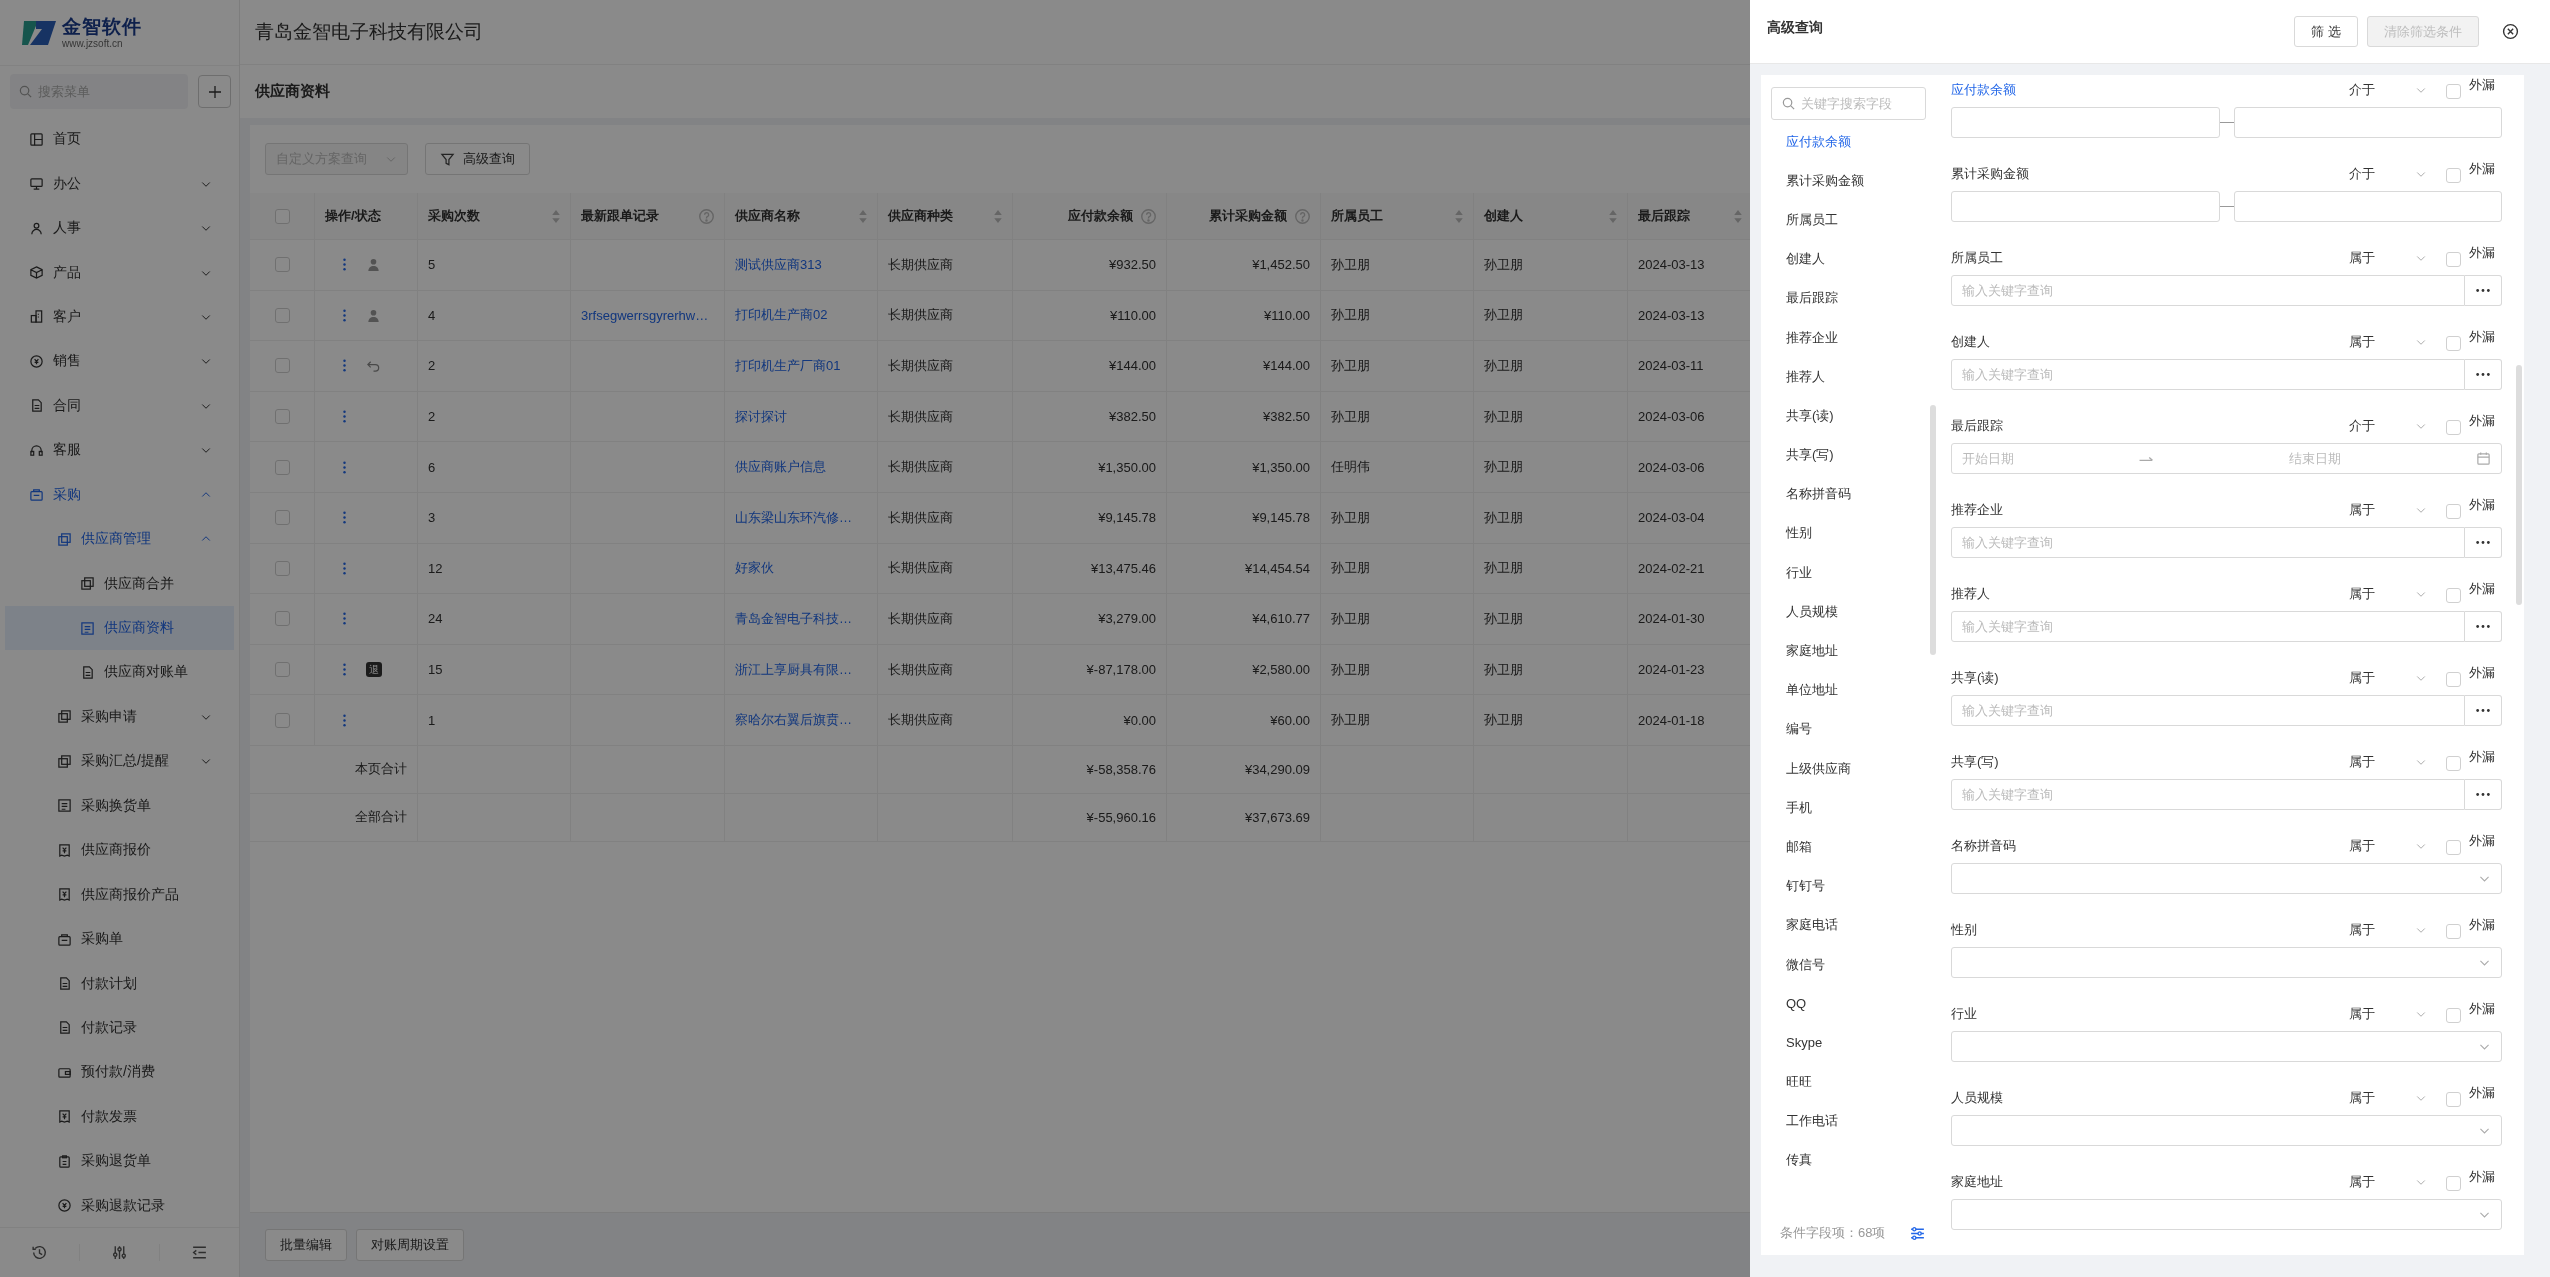 The image size is (2550, 1277). I want to click on footer-button: 批量编辑, so click(306, 1245).